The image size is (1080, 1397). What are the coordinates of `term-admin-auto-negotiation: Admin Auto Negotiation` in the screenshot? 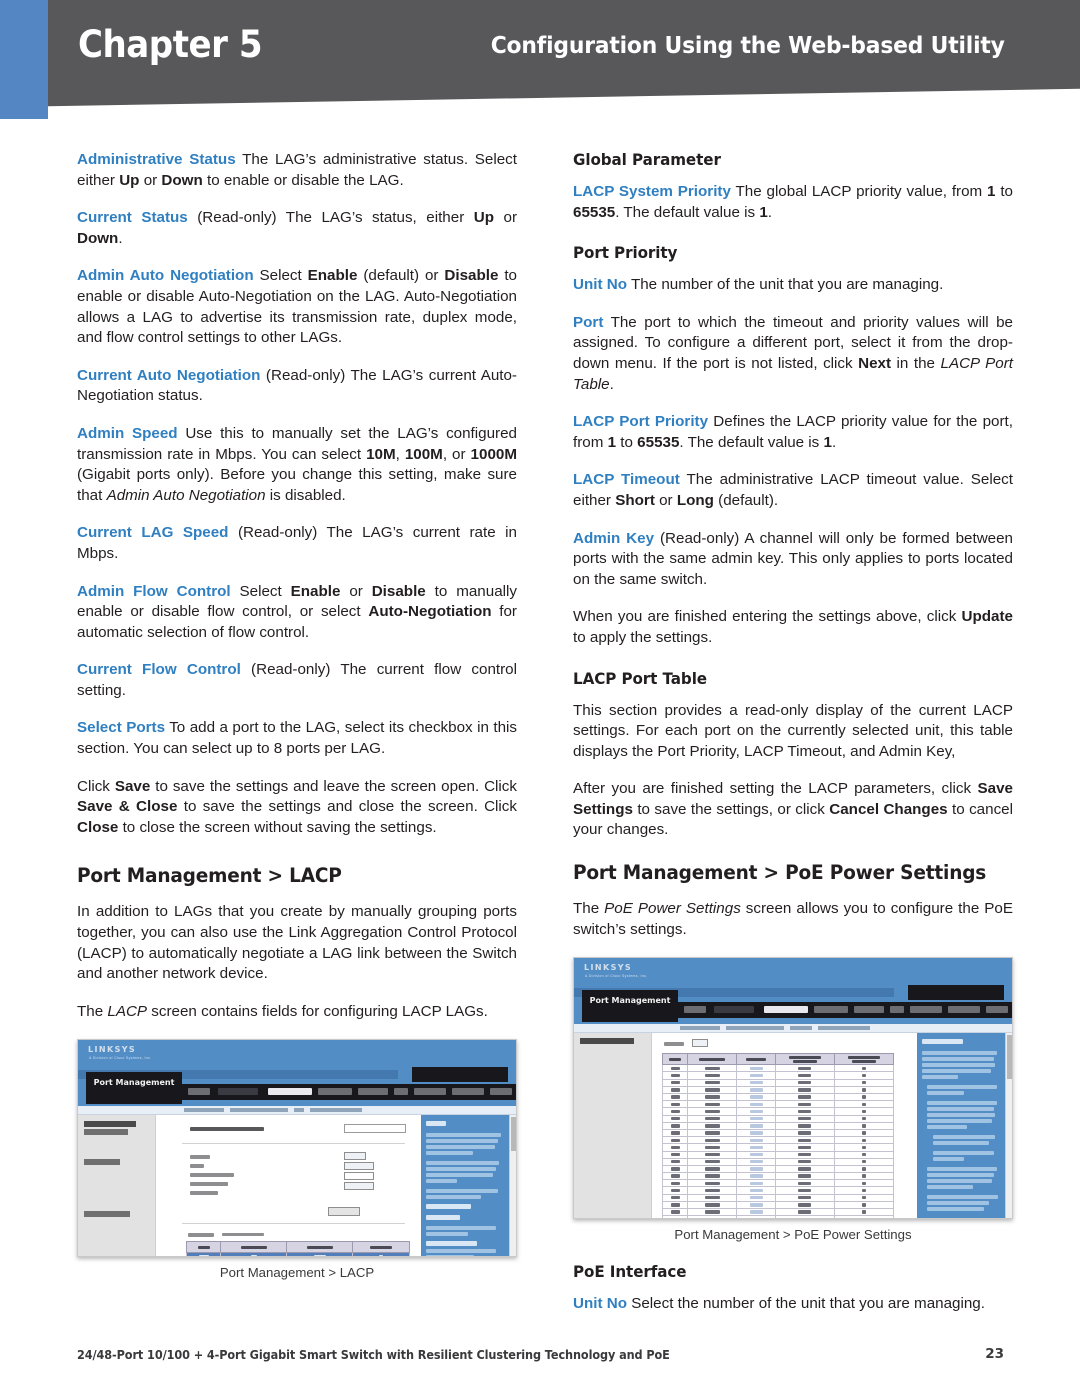 It's located at (165, 276).